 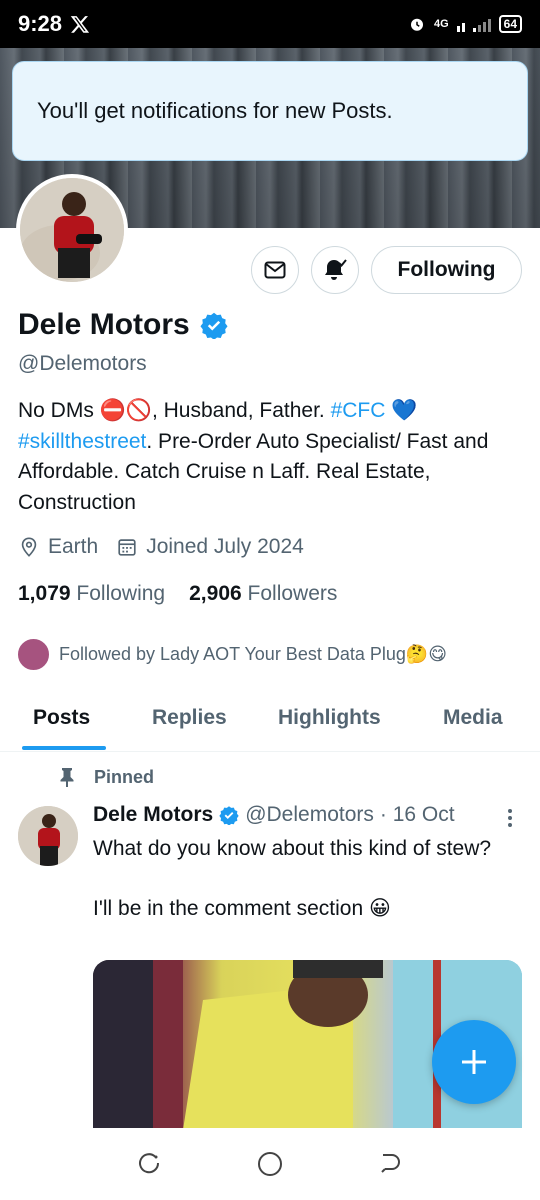 I want to click on mail-icon, so click(x=275, y=270).